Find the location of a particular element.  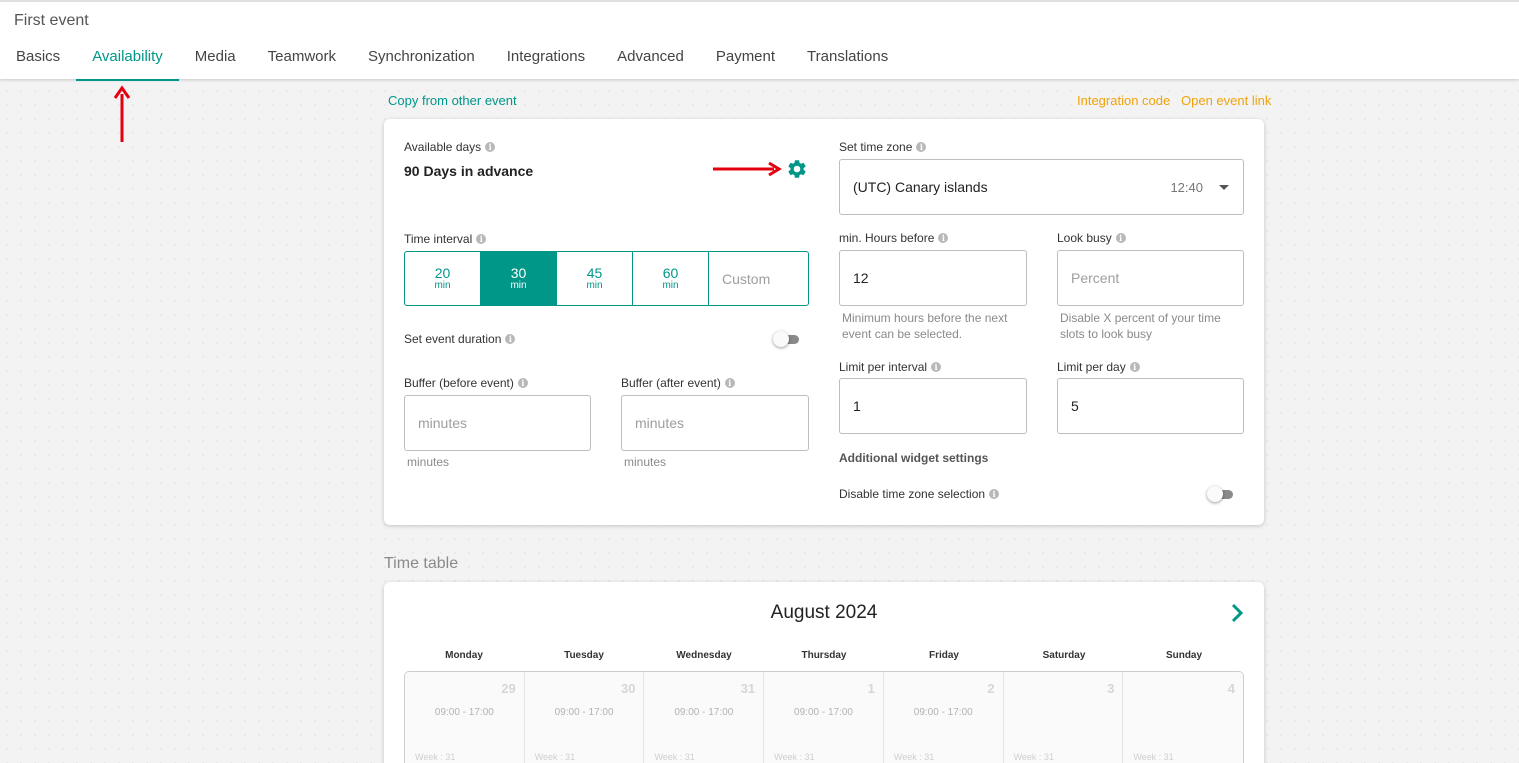

tab-basics: Basics is located at coordinates (38, 63).